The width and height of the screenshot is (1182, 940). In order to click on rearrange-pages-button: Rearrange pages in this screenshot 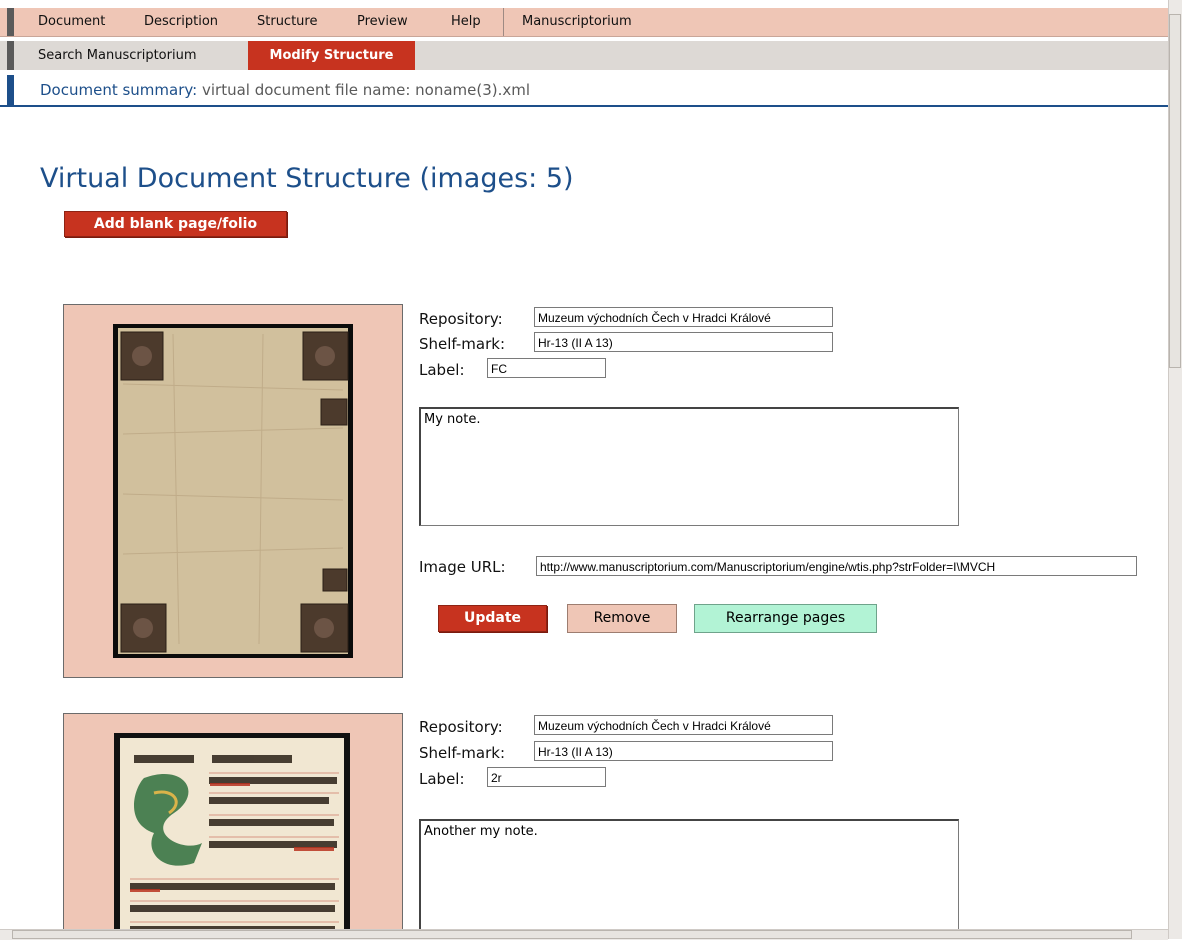, I will do `click(785, 618)`.